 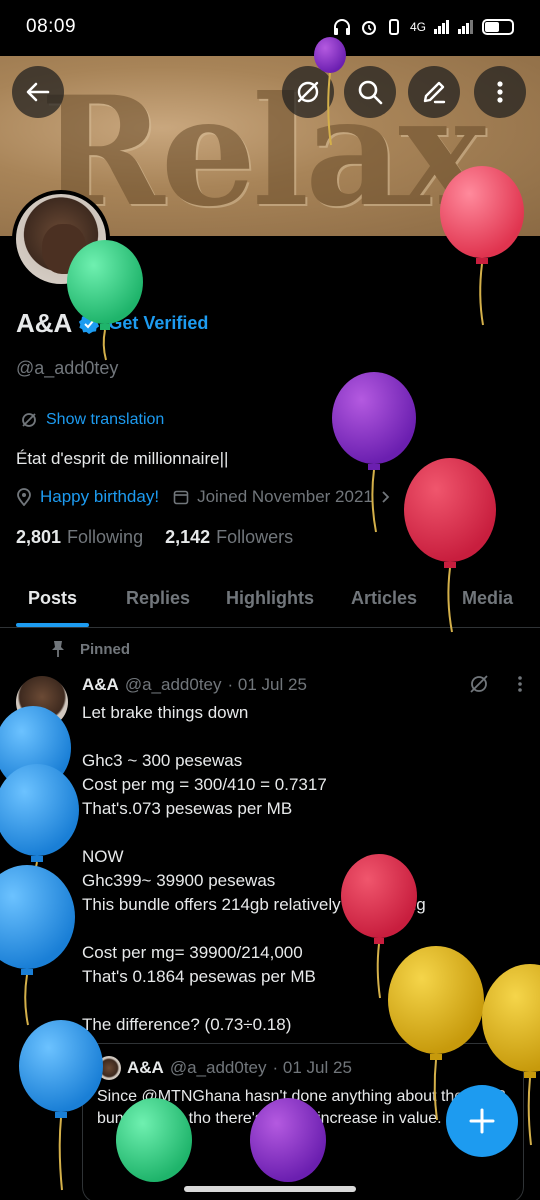 What do you see at coordinates (24, 497) in the screenshot?
I see `location-pin-icon` at bounding box center [24, 497].